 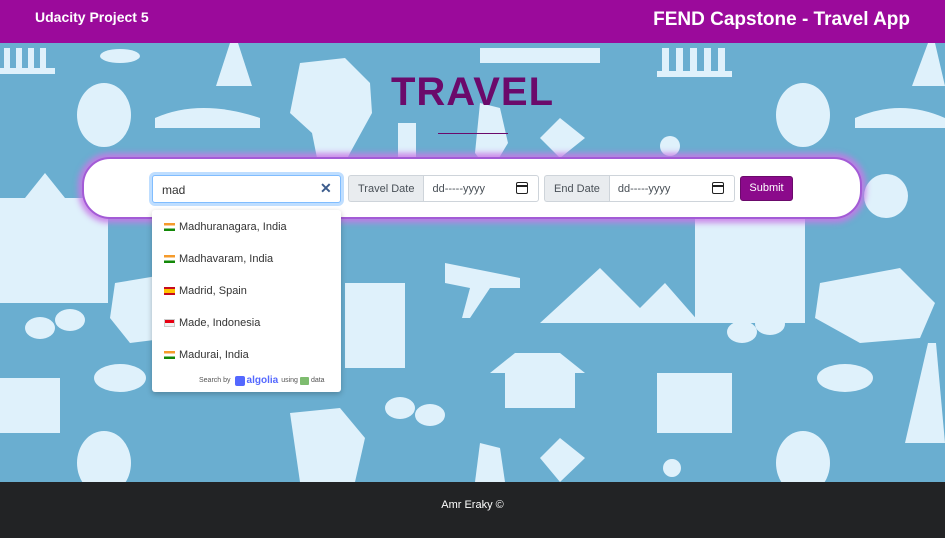 I want to click on algolia-icon, so click(x=239, y=380).